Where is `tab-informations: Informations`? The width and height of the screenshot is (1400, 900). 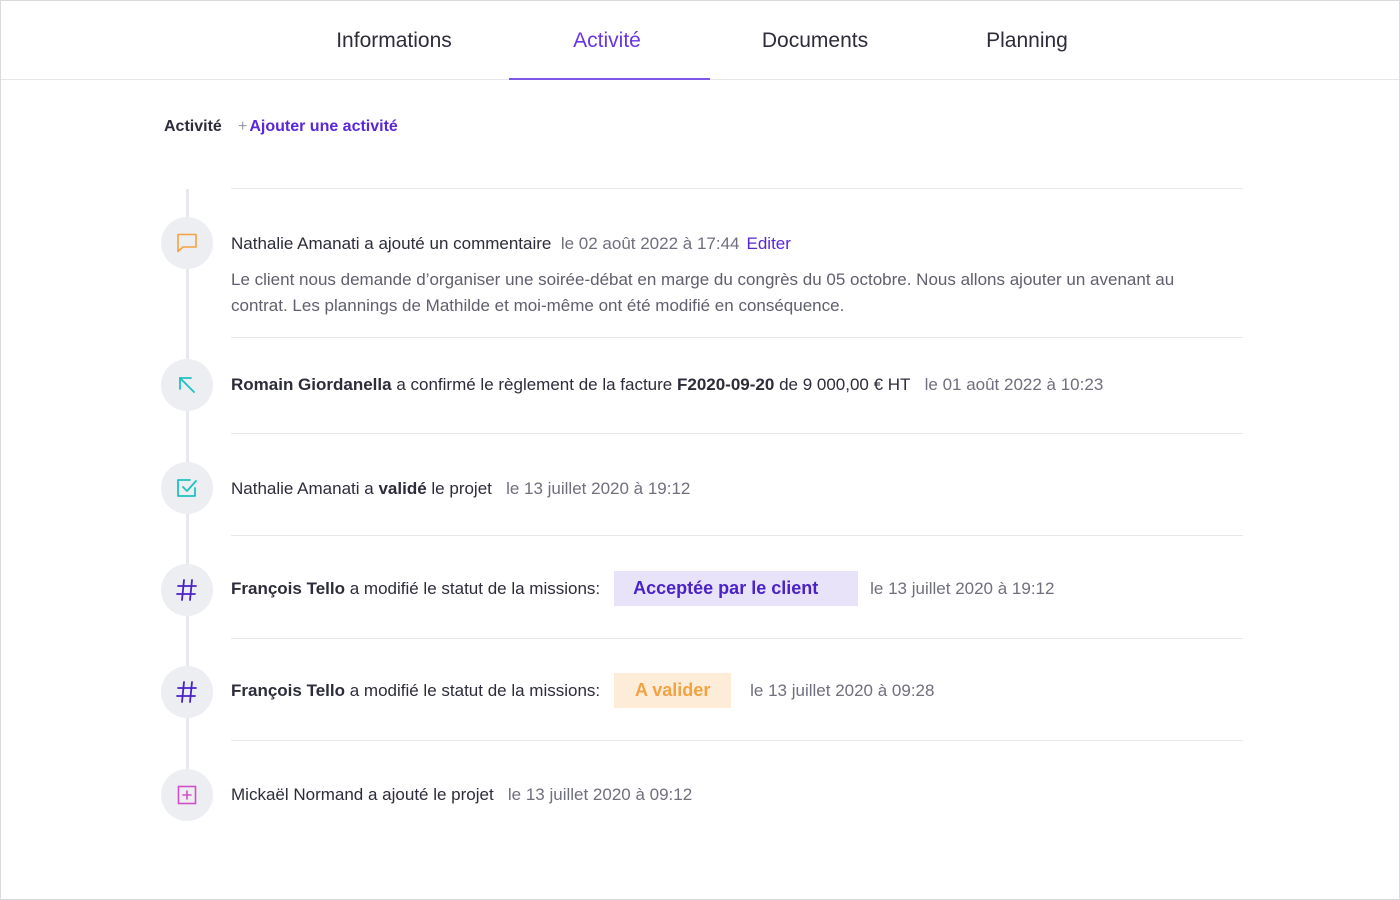
tab-informations: Informations is located at coordinates (394, 54).